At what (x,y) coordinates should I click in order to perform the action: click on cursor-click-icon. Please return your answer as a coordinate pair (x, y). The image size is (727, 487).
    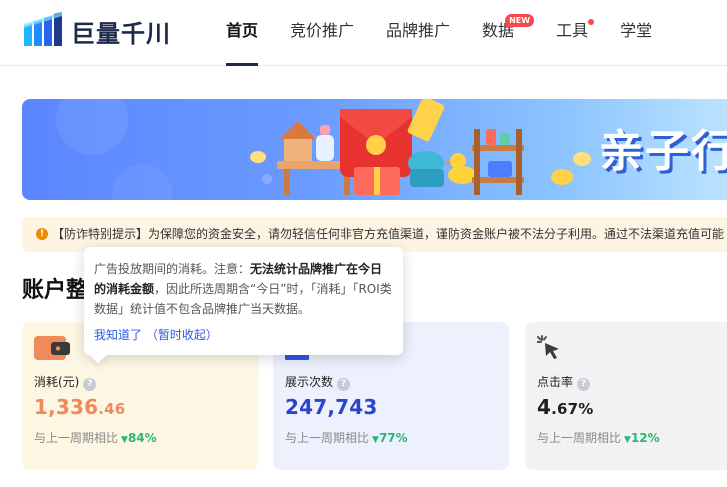
    Looking at the image, I should click on (548, 347).